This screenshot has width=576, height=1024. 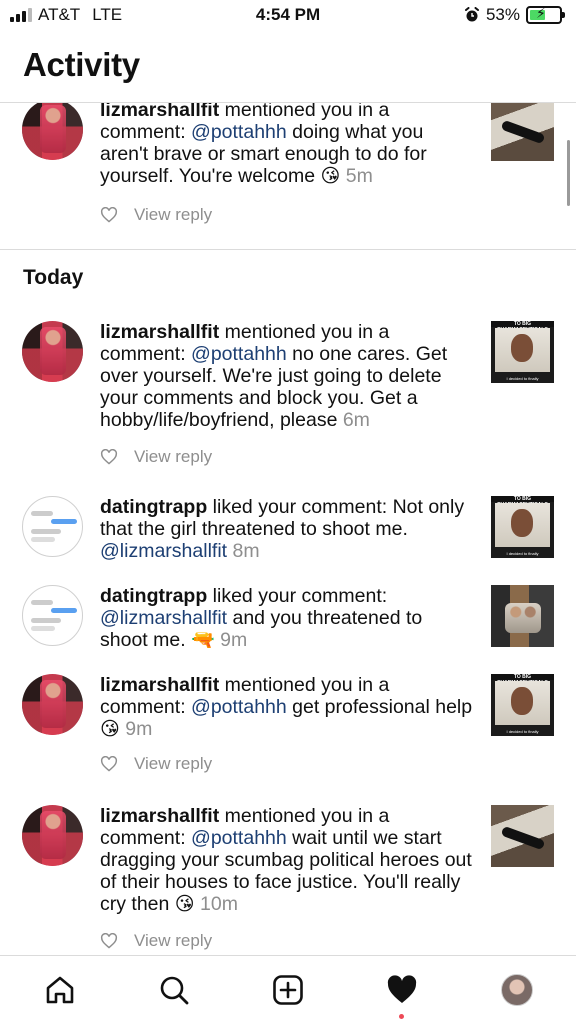 I want to click on alarm-clock-icon, so click(x=471, y=14).